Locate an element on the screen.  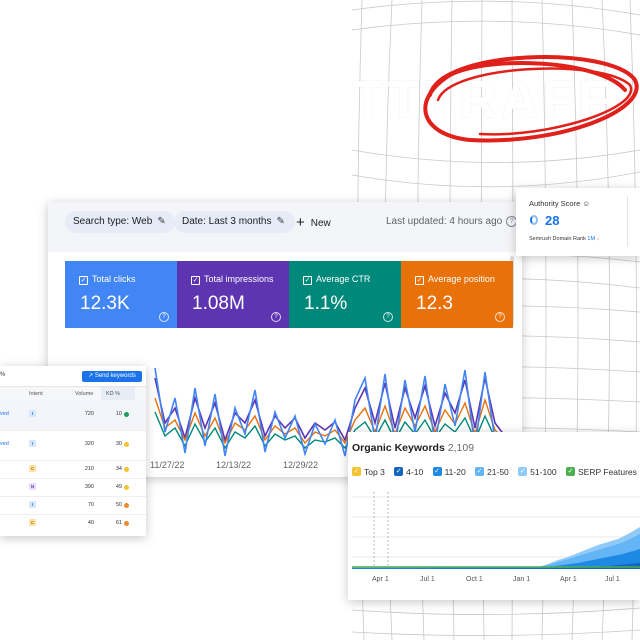
search-type-label: Search type: Web is located at coordinates (113, 221).